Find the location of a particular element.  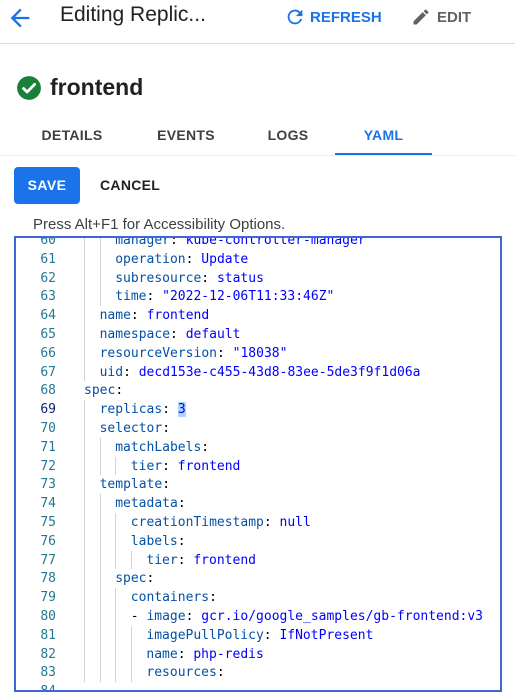

editor-line: 69 replicas: 3 is located at coordinates (258, 409).